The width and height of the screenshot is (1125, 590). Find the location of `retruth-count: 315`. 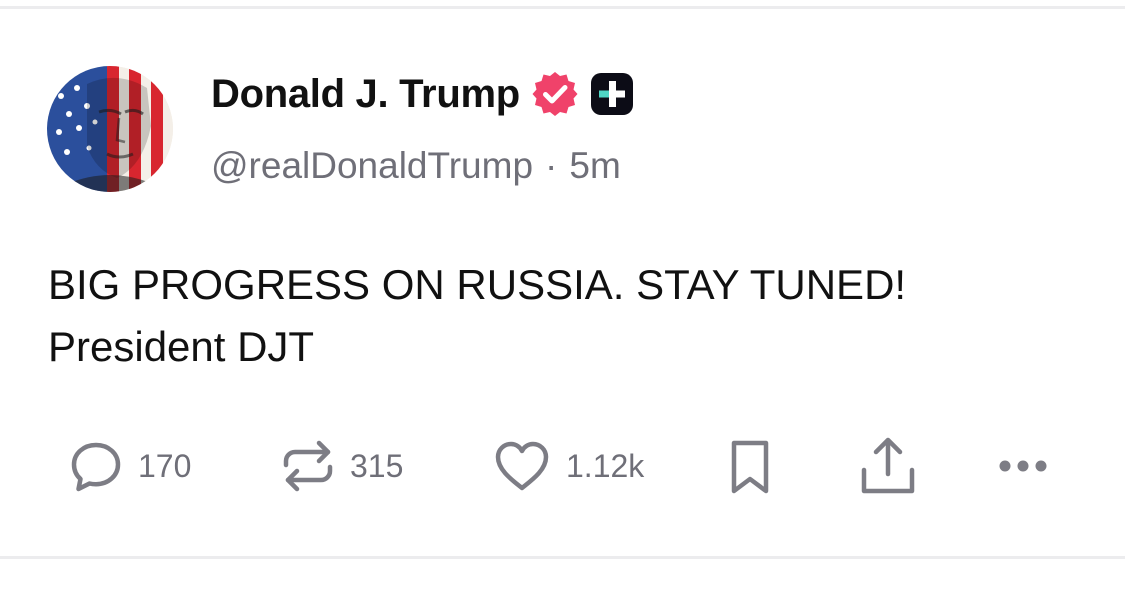

retruth-count: 315 is located at coordinates (377, 465).